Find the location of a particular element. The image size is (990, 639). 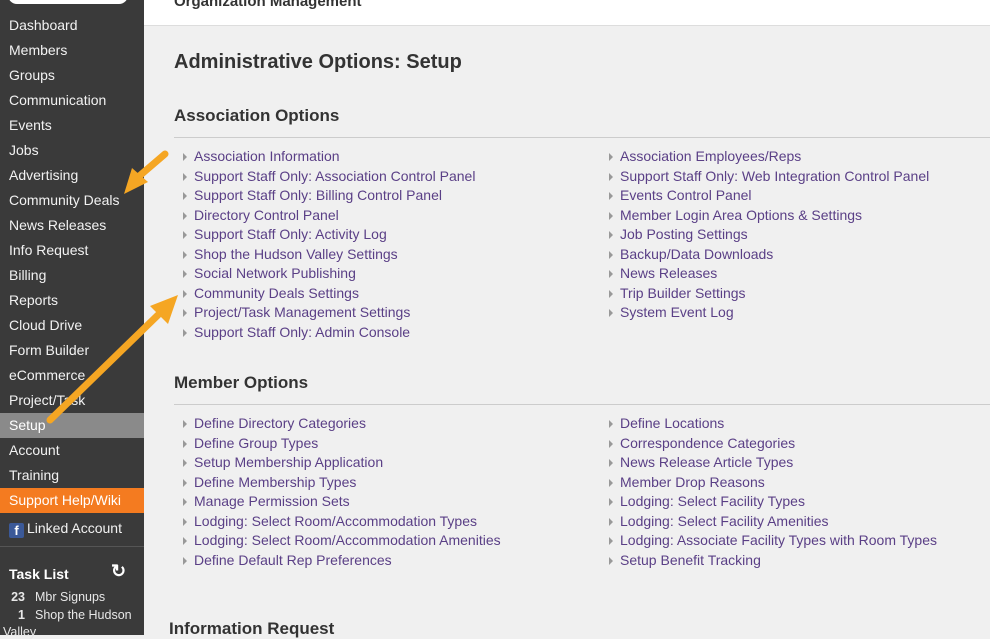

option-link: Setup Membership Application is located at coordinates (283, 462).